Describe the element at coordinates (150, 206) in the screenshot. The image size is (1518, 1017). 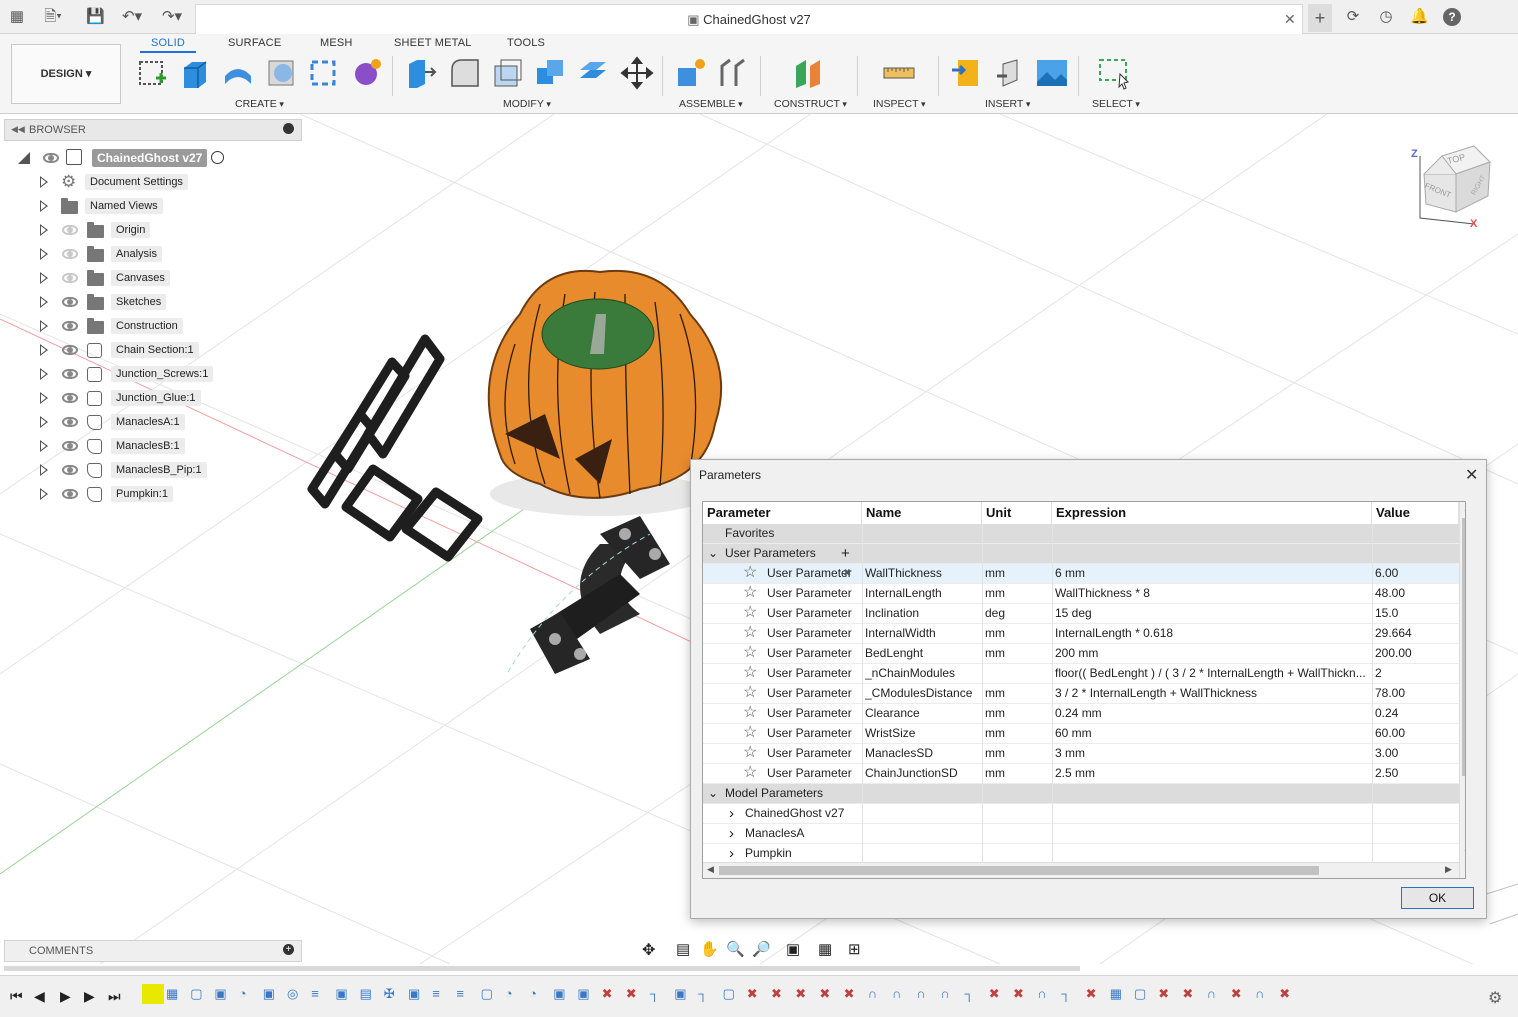
I see `browser-item: Named Views` at that location.